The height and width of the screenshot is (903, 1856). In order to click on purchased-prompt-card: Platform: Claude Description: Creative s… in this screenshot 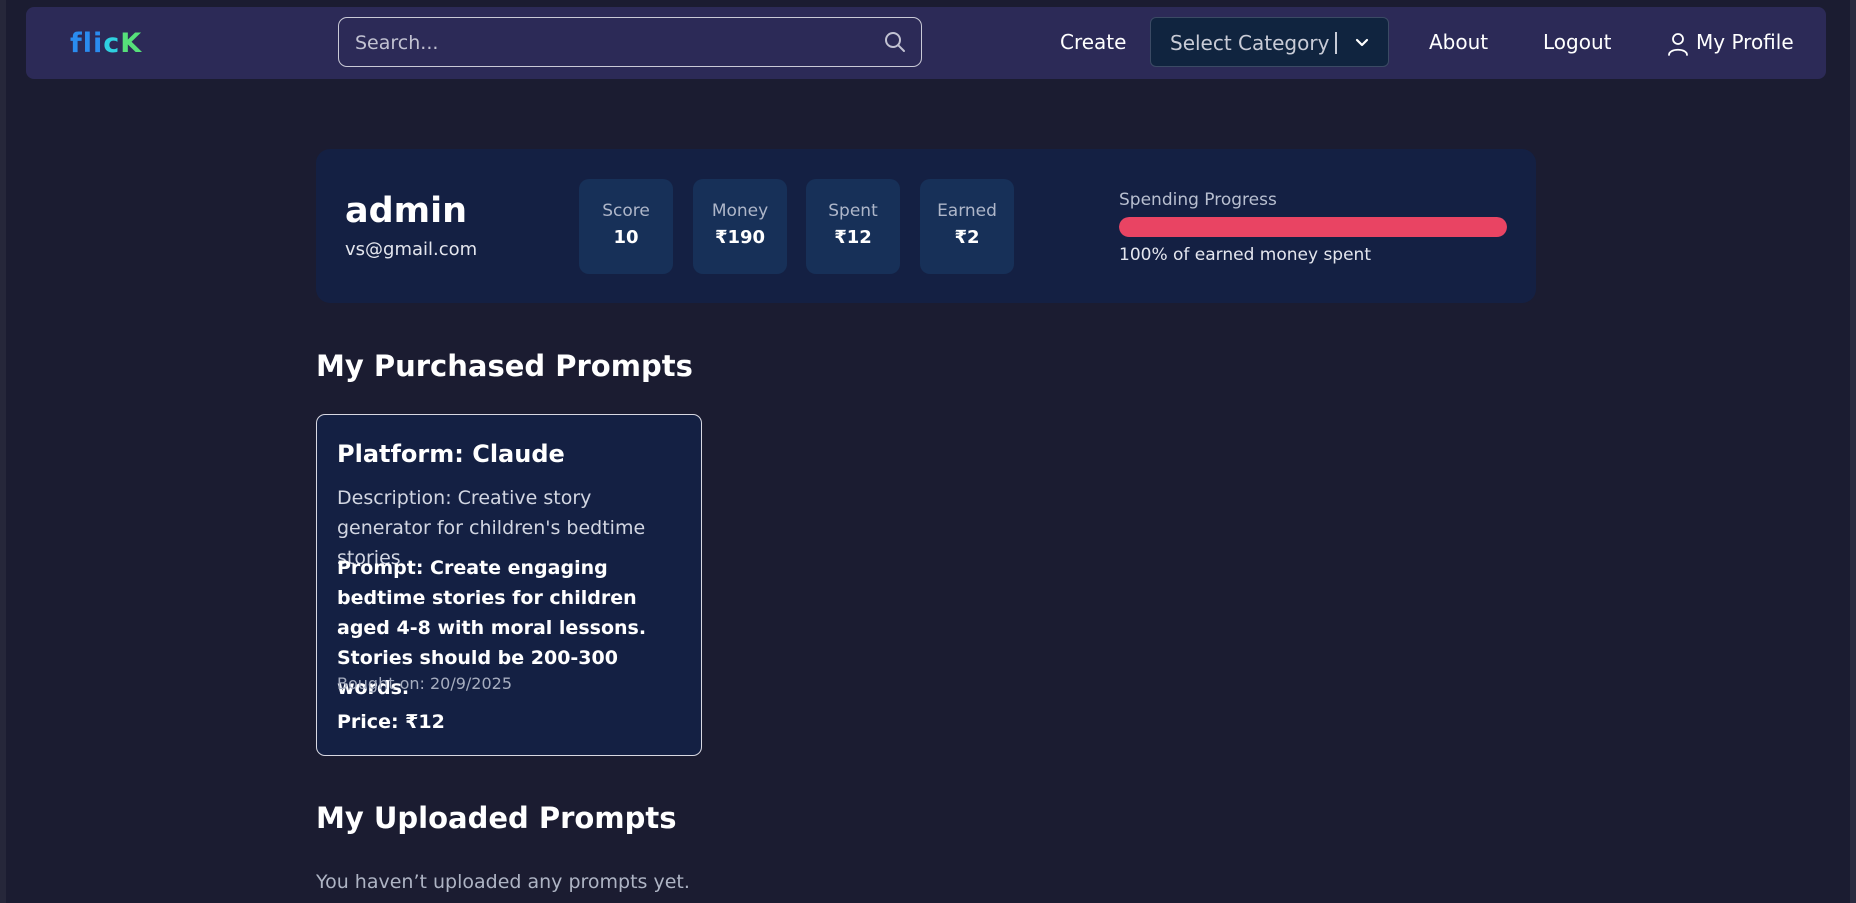, I will do `click(509, 585)`.